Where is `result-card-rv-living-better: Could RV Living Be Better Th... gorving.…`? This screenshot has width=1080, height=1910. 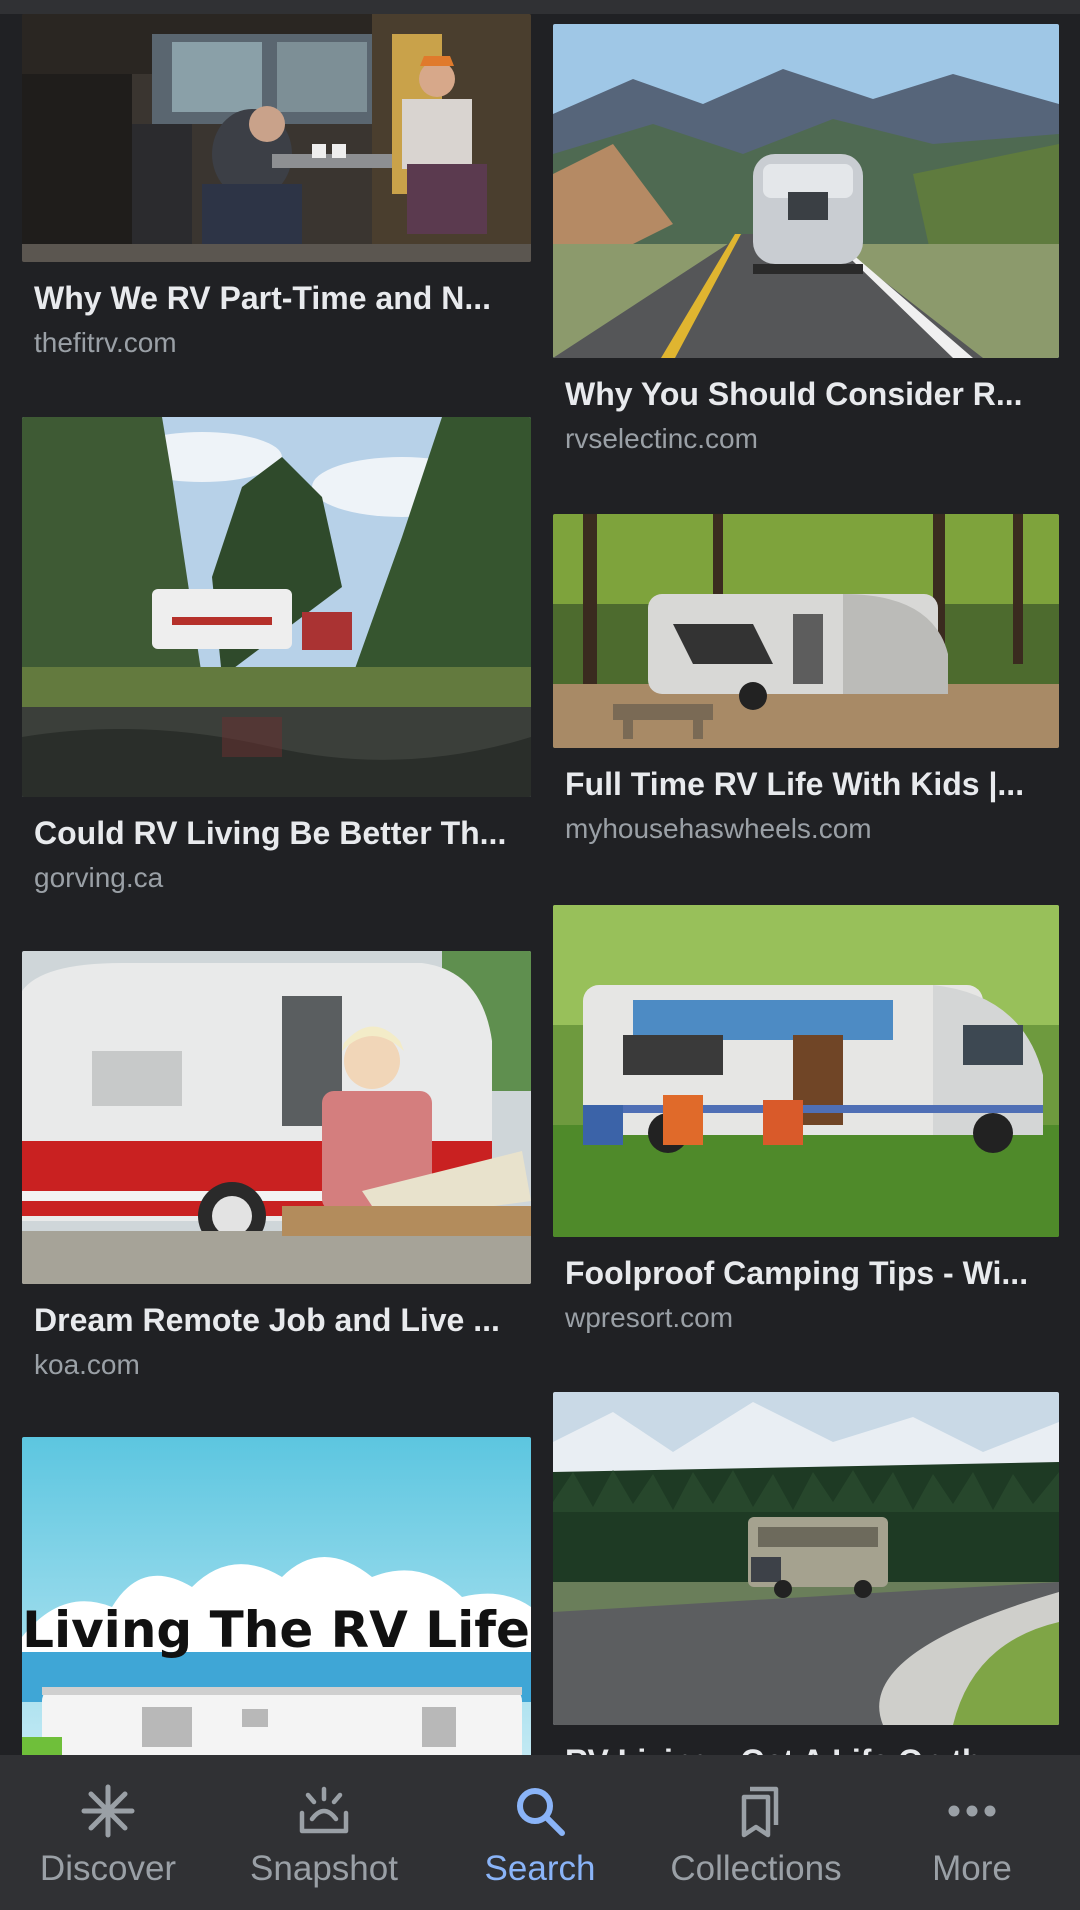 result-card-rv-living-better: Could RV Living Be Better Th... gorving.… is located at coordinates (276, 662).